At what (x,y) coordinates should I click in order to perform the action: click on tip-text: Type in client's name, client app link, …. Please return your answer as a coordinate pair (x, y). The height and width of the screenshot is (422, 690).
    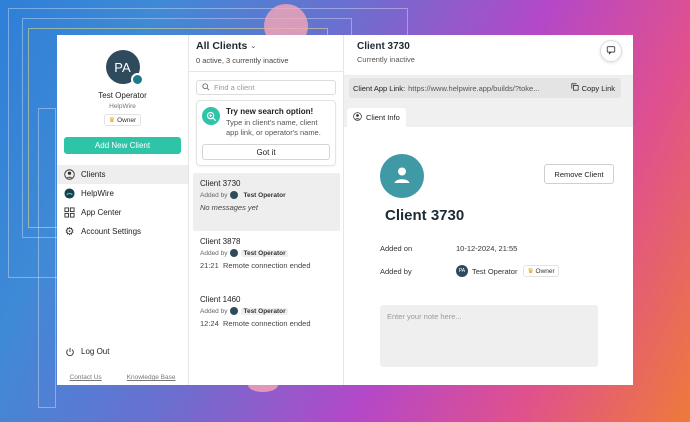
    Looking at the image, I should click on (273, 127).